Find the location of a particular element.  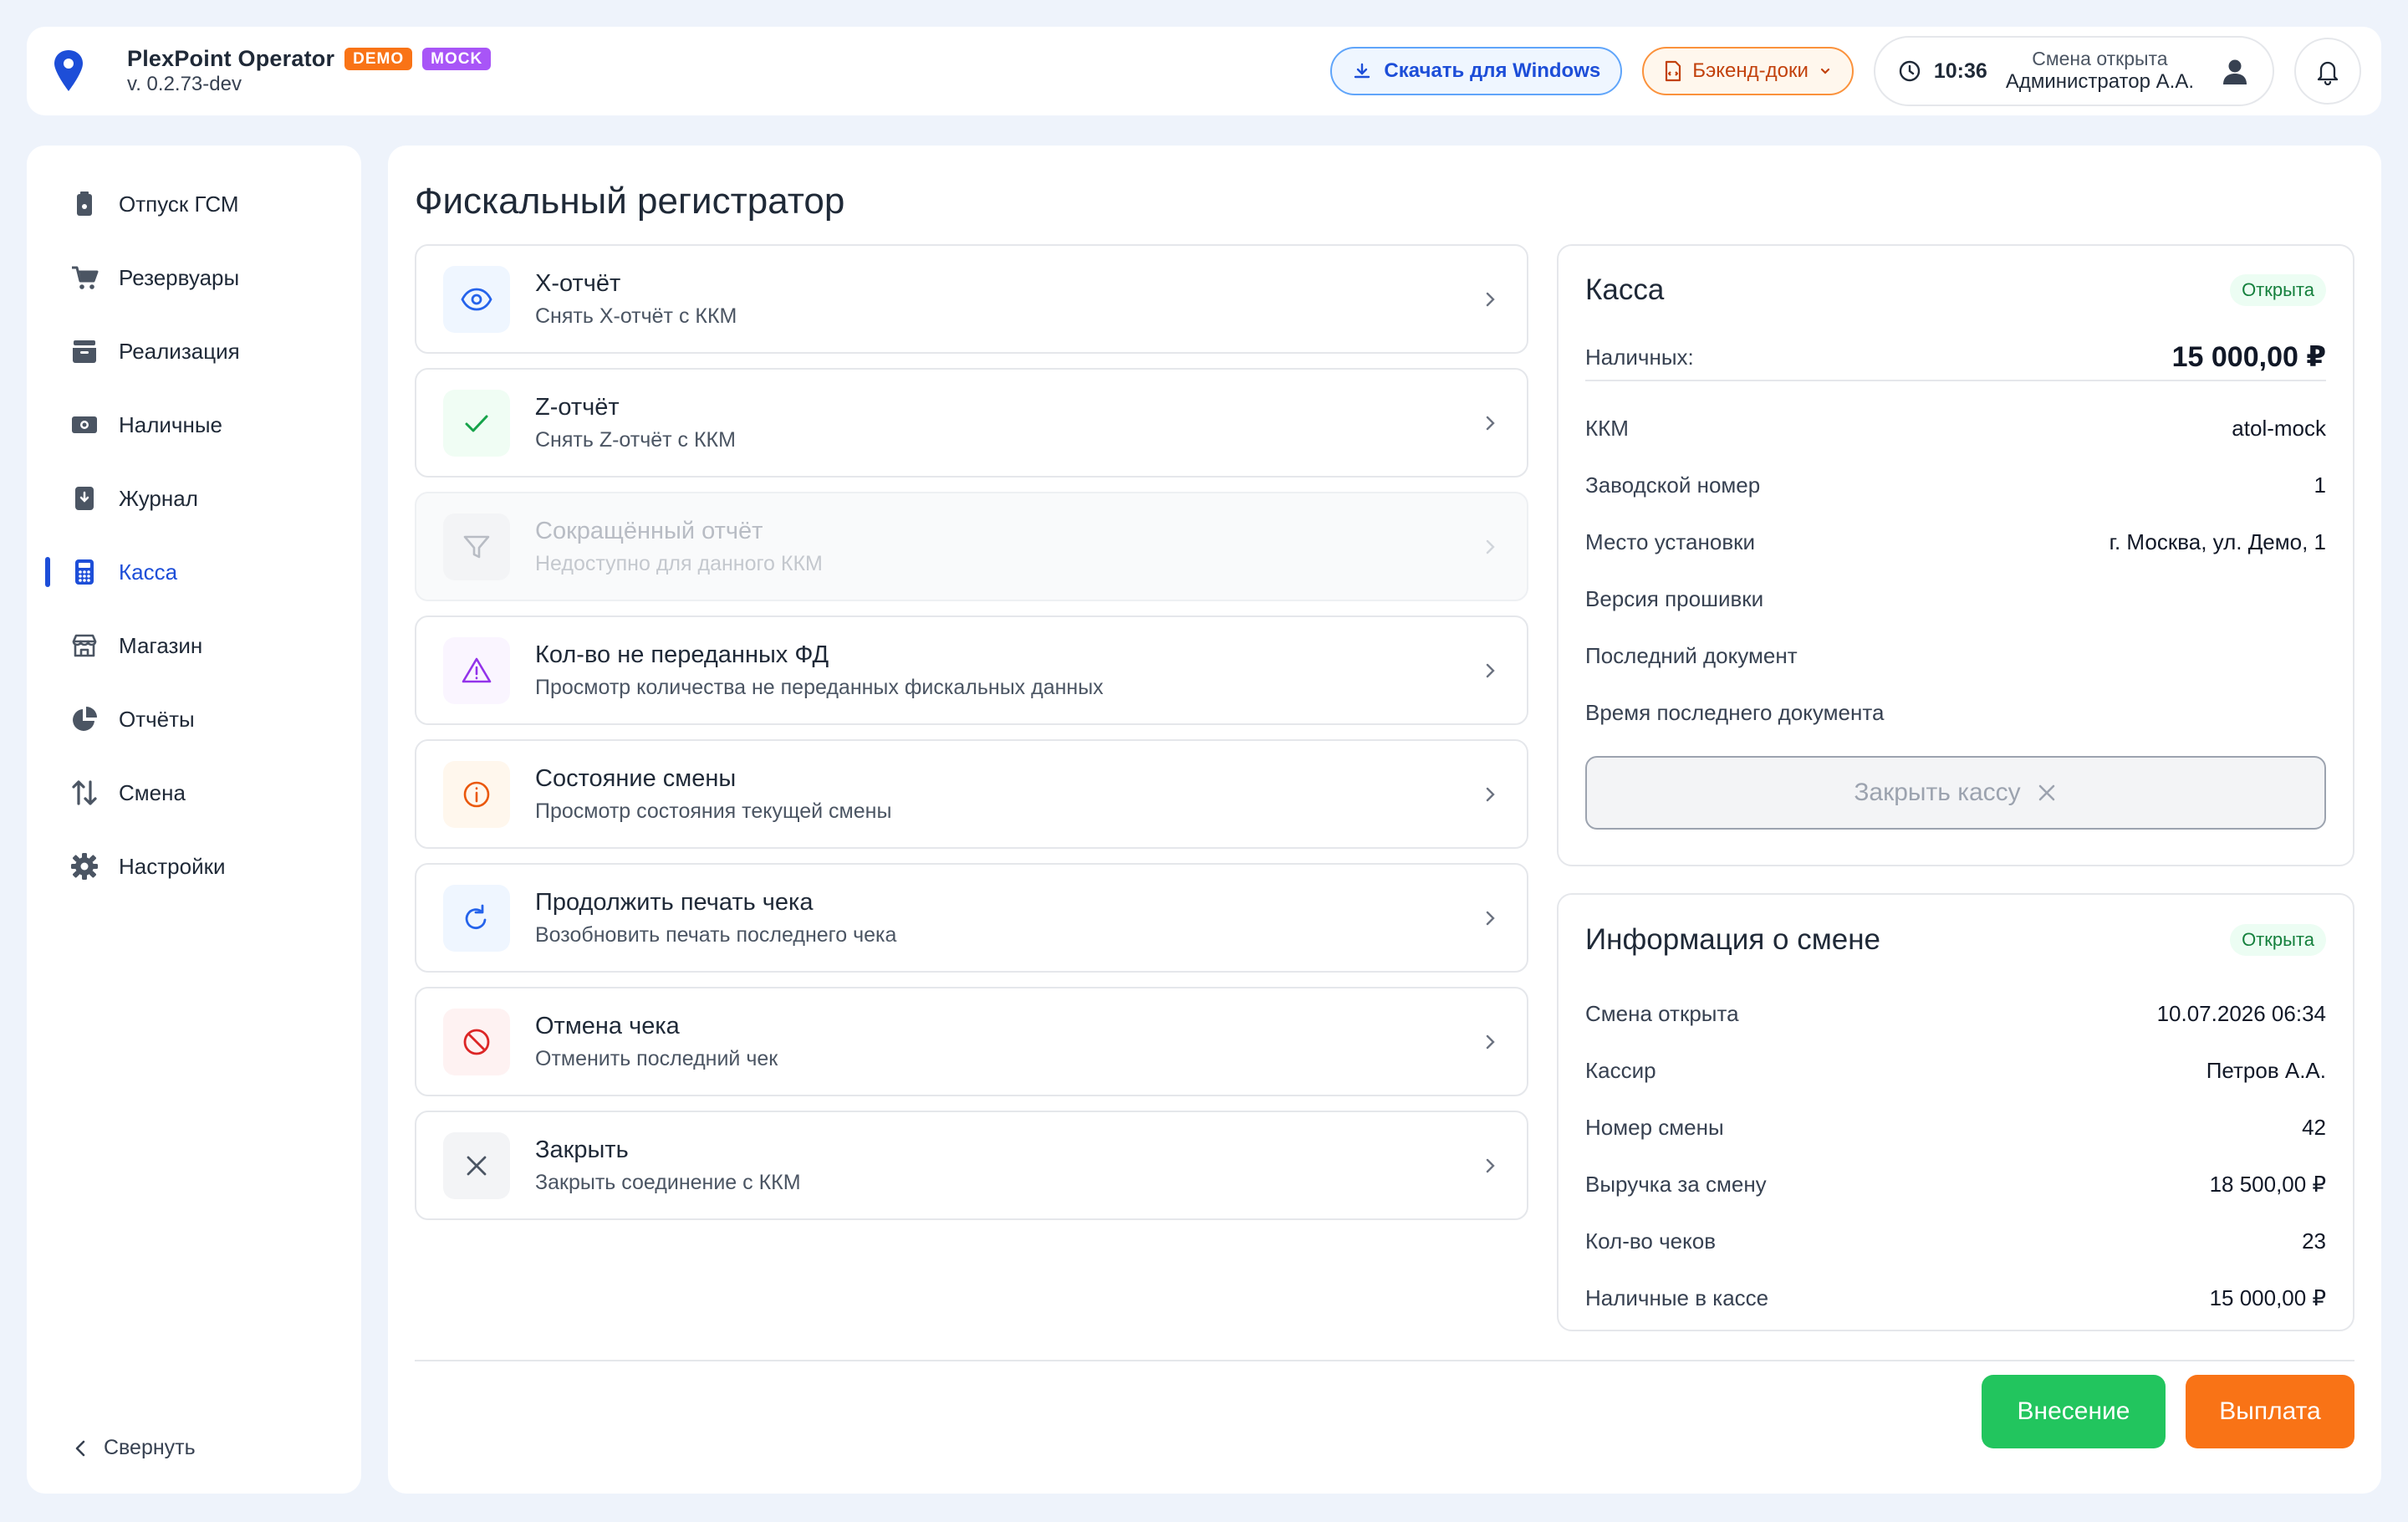

cash-icon is located at coordinates (84, 425).